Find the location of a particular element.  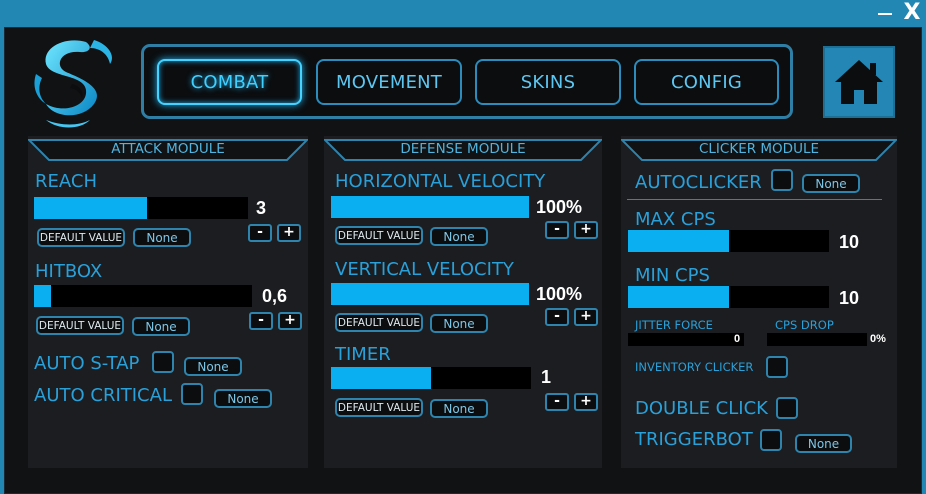

reach-slider is located at coordinates (141, 208).